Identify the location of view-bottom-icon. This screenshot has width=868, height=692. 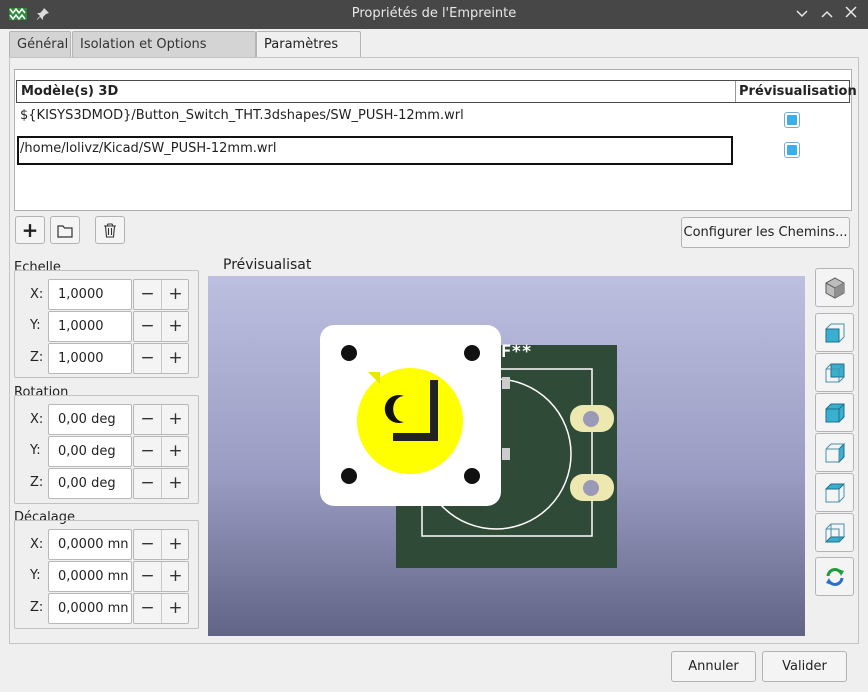
(835, 533).